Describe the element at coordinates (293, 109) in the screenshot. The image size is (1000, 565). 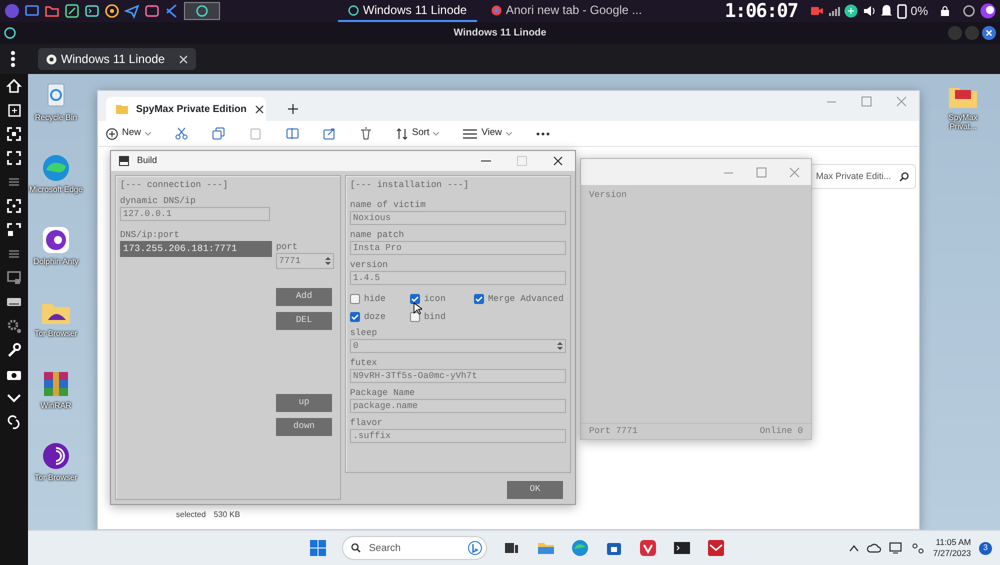
I see `add-tab-icon` at that location.